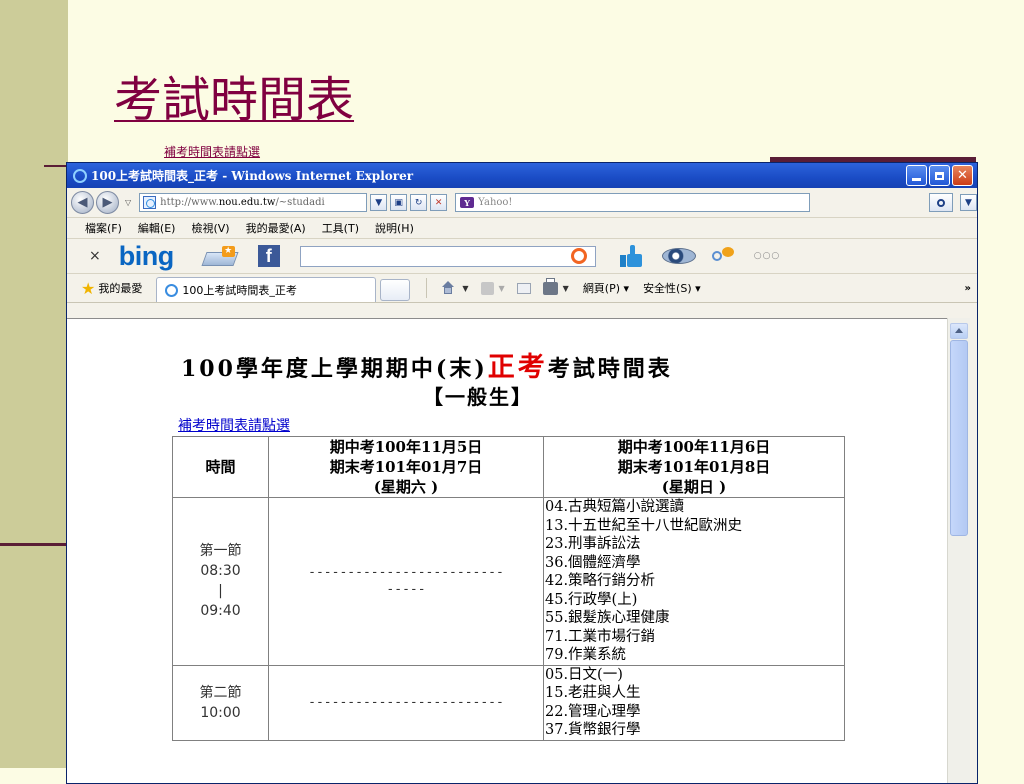  I want to click on slide-makeup-link: 補考時間表請點選, so click(212, 151).